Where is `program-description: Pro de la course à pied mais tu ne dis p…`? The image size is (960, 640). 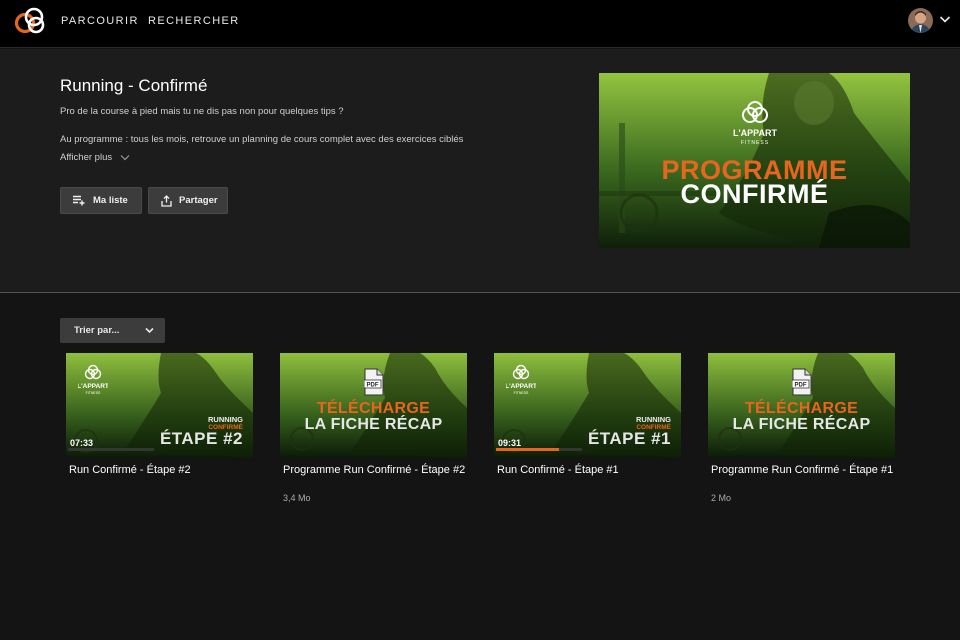
program-description: Pro de la course à pied mais tu ne dis p… is located at coordinates (202, 111).